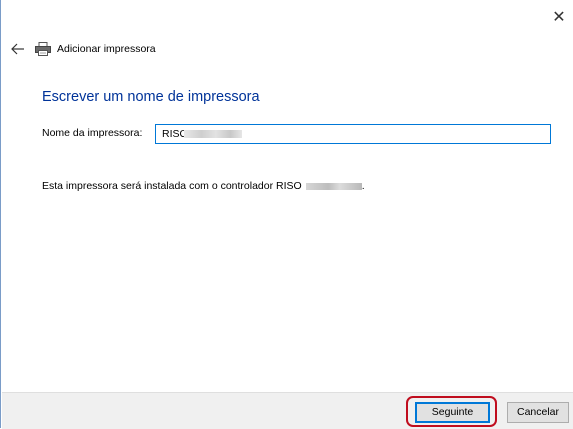 This screenshot has width=573, height=429. Describe the element at coordinates (43, 49) in the screenshot. I see `printer-icon` at that location.